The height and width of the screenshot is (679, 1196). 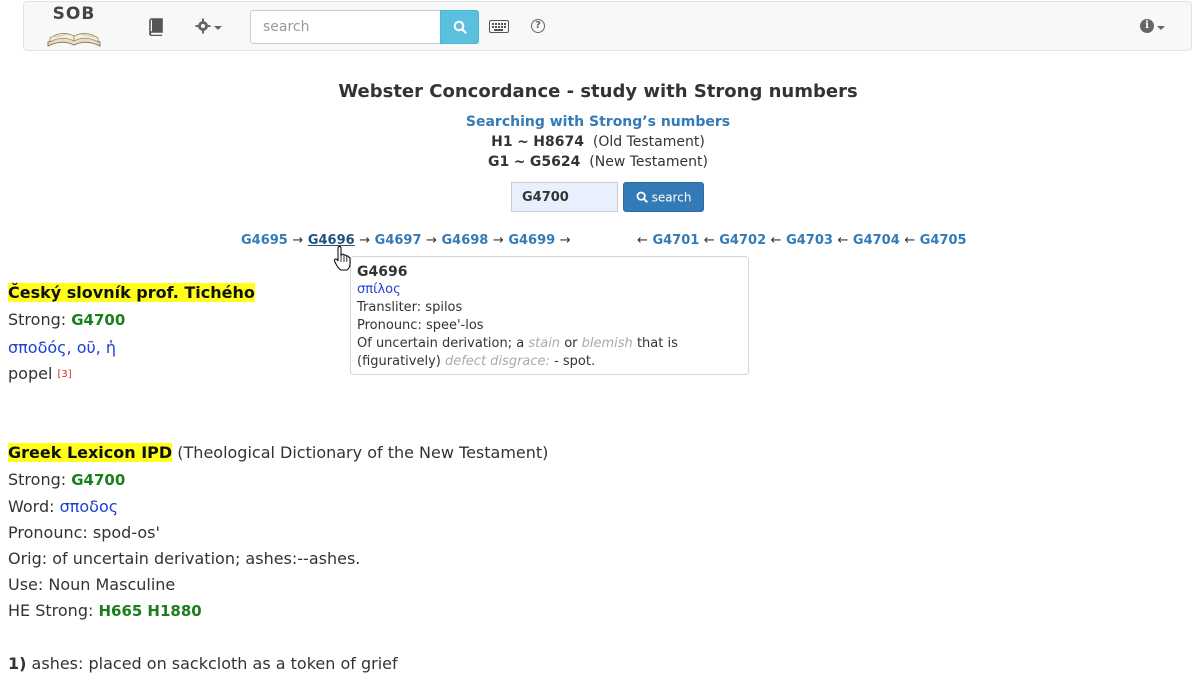 I want to click on lexicon-use: Use: Noun Masculine, so click(x=92, y=584).